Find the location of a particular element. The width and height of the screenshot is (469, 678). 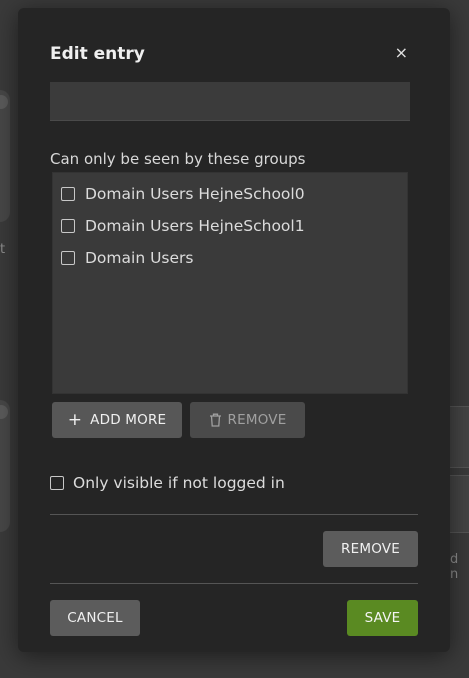

dialog-title: Edit entry is located at coordinates (97, 54).